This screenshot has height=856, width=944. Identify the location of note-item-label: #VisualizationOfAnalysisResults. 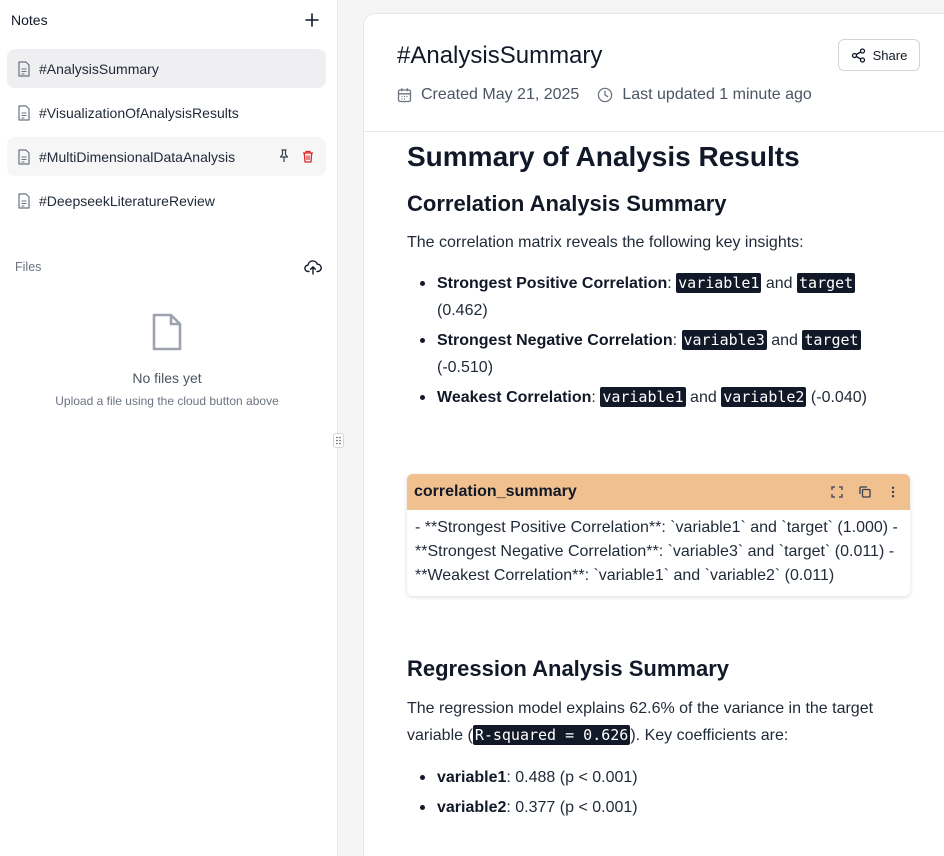
(139, 112).